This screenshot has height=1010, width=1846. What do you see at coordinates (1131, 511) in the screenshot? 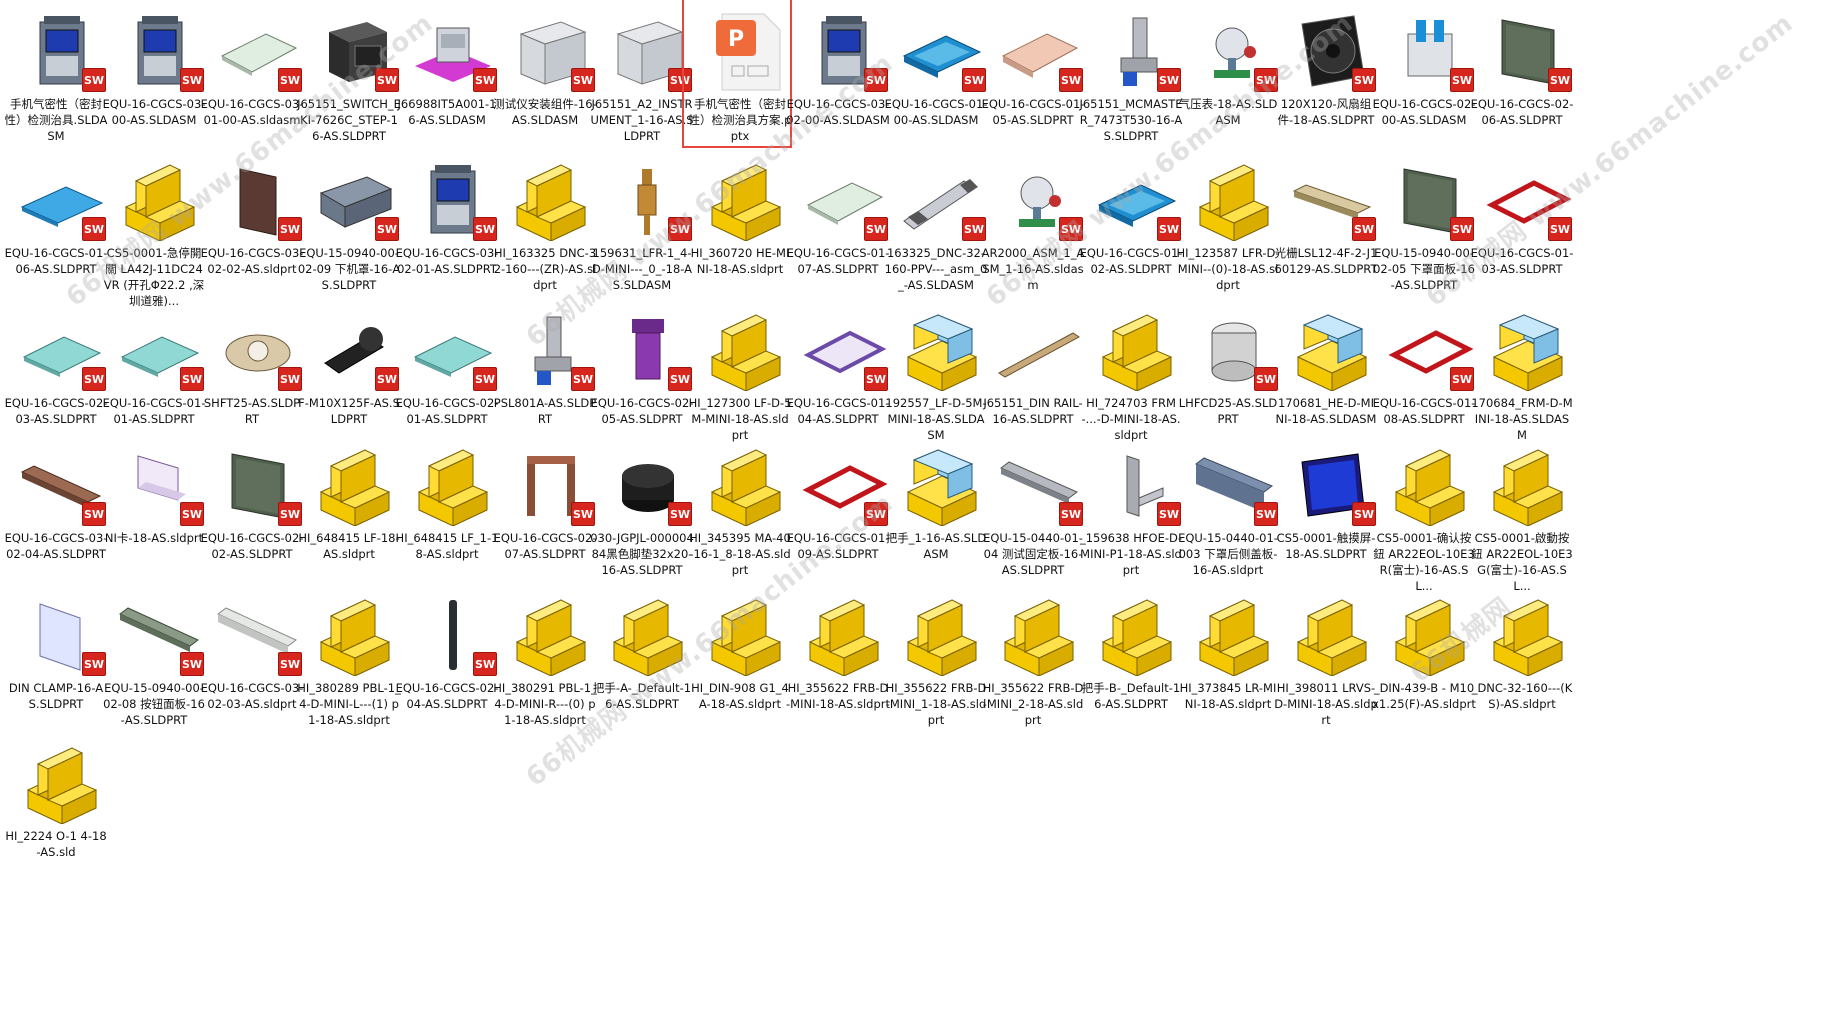
I see `file-item: SW _159638 HFOE-D-MINI-P1-18-AS.sldprt` at bounding box center [1131, 511].